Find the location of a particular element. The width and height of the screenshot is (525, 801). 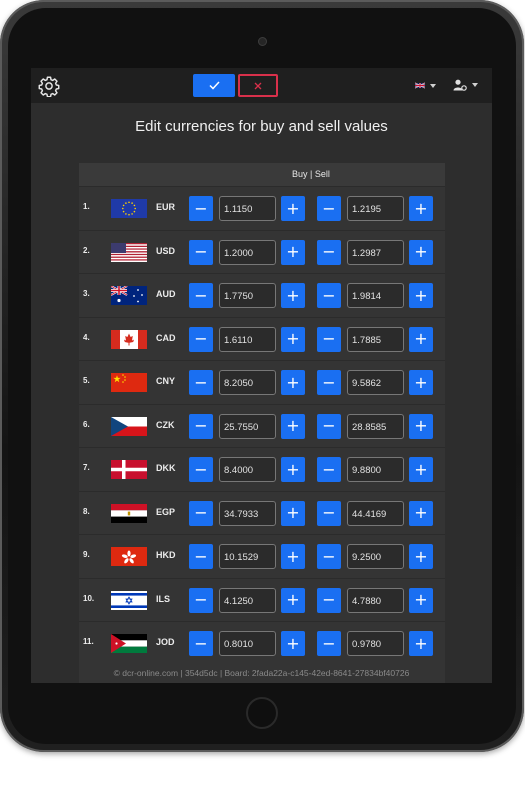

row-index: 7. is located at coordinates (86, 467).